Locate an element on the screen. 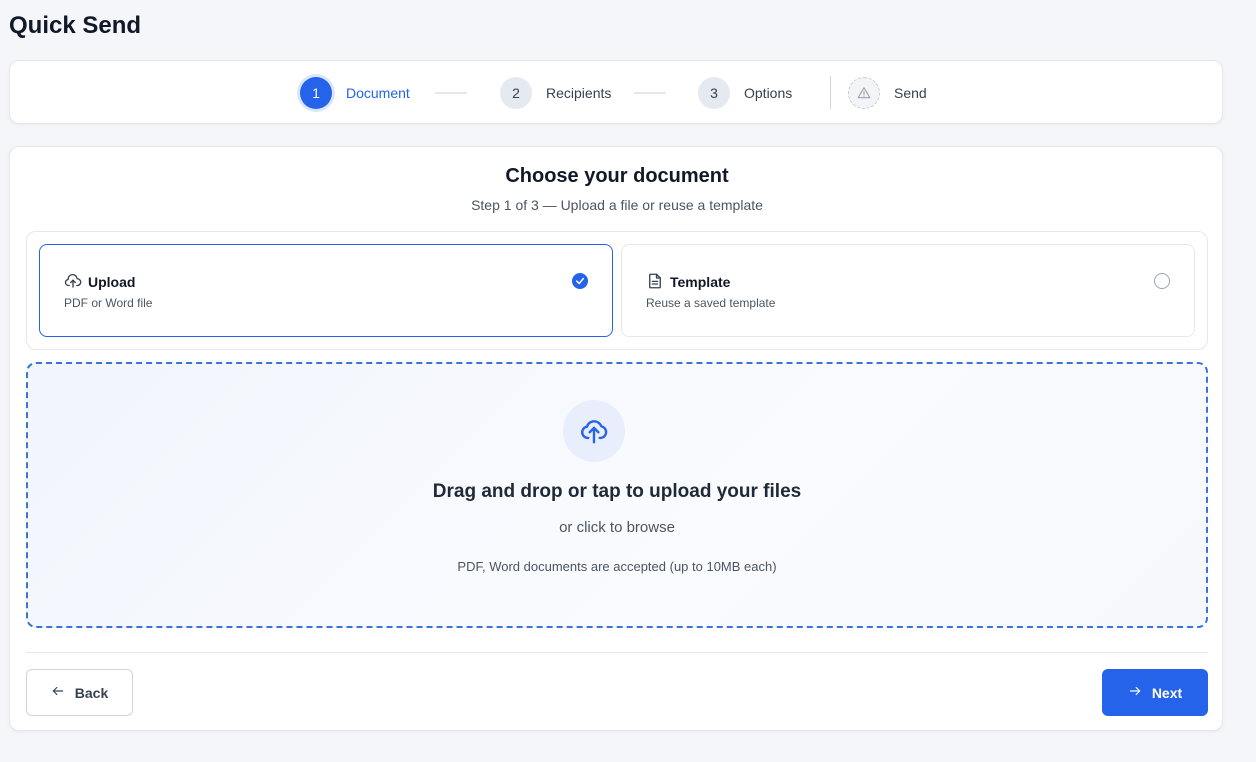 The height and width of the screenshot is (762, 1256). option-description: PDF or Word file is located at coordinates (108, 303).